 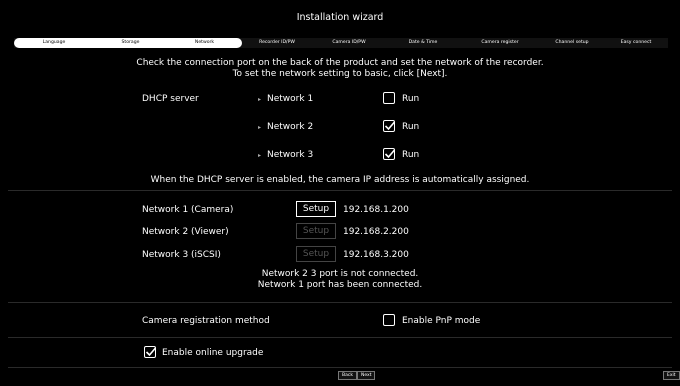 What do you see at coordinates (130, 43) in the screenshot?
I see `step-storage: Storage` at bounding box center [130, 43].